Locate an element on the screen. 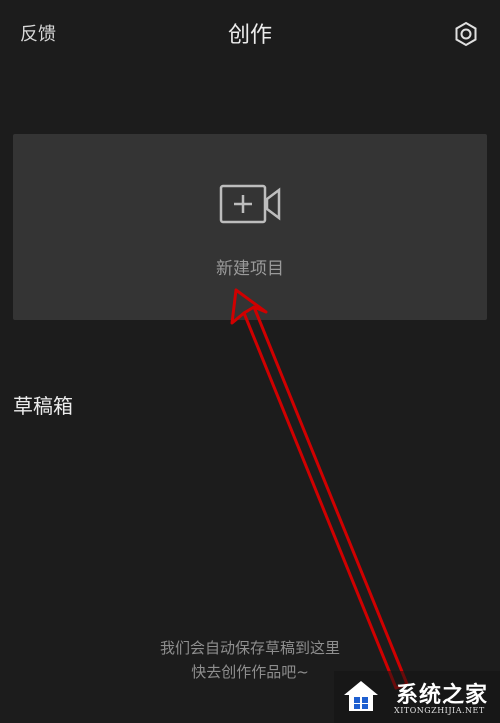 Image resolution: width=500 pixels, height=723 pixels. top-bar: 反馈 创作 is located at coordinates (250, 32).